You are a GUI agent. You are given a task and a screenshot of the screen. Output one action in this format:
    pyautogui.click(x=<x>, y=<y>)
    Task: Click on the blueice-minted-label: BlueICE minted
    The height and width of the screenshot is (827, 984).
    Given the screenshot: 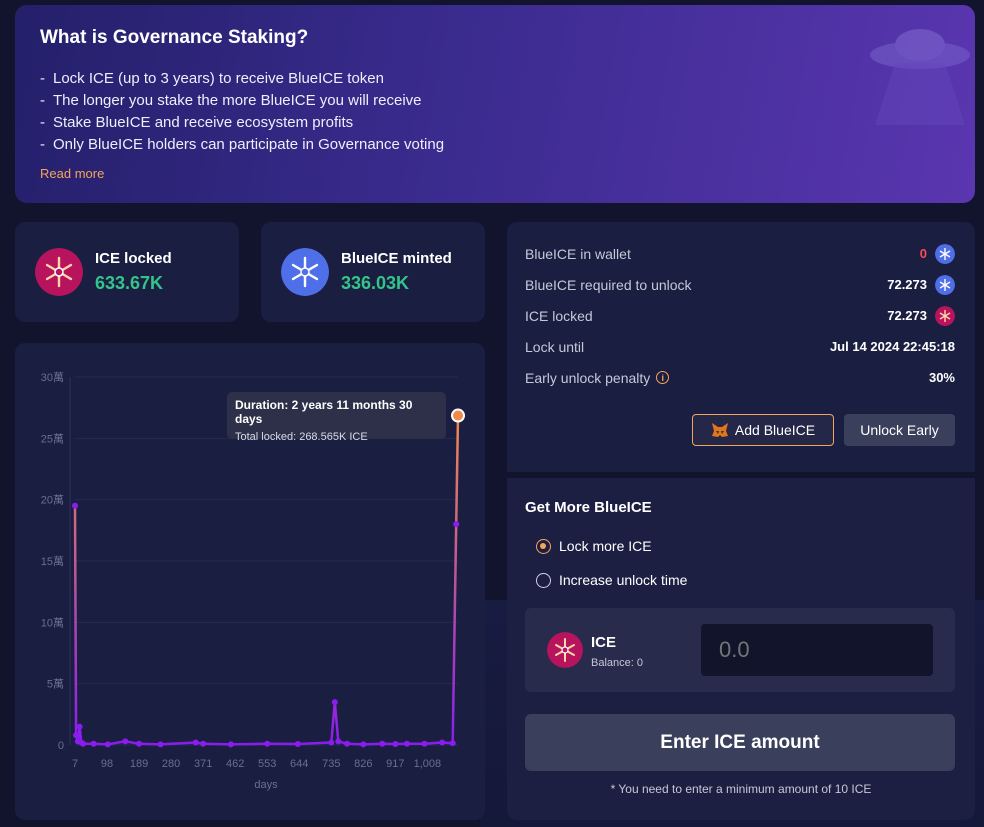 What is the action you would take?
    pyautogui.click(x=396, y=258)
    